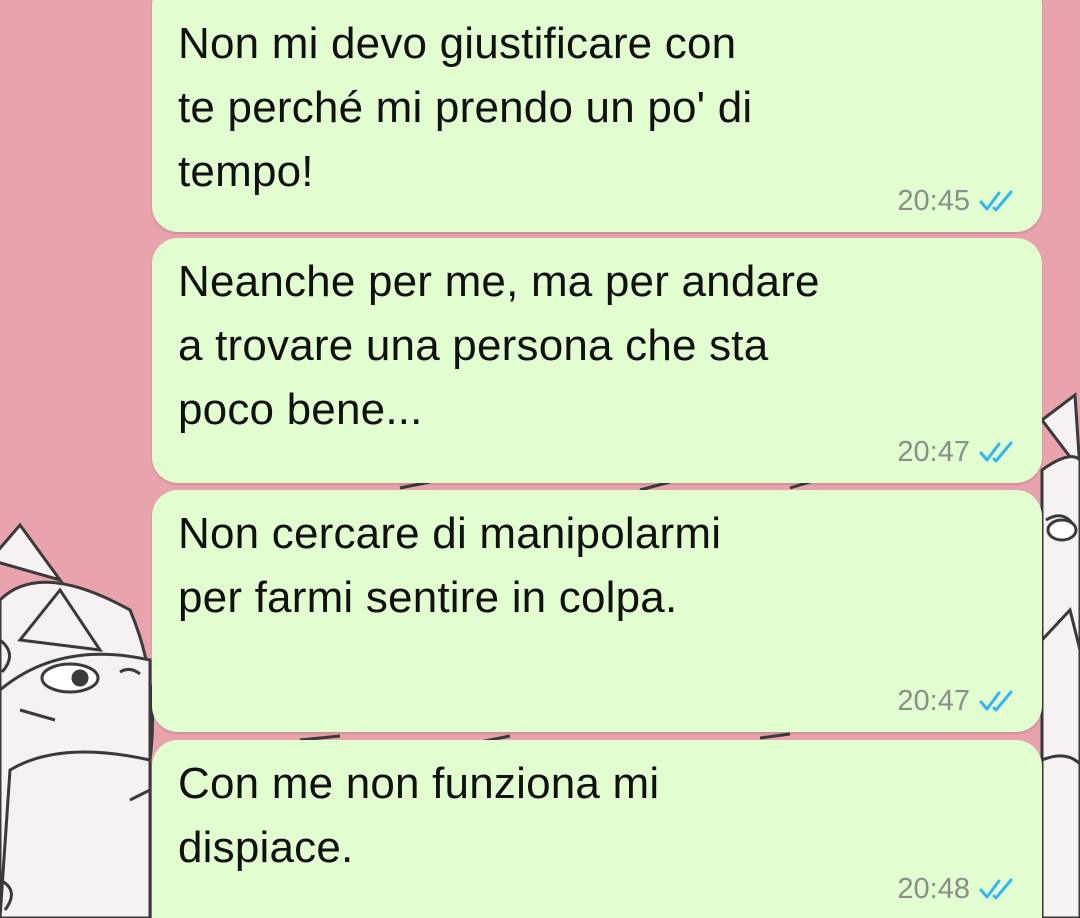  I want to click on message-text: Con me non funziona mi dispiace., so click(419, 815).